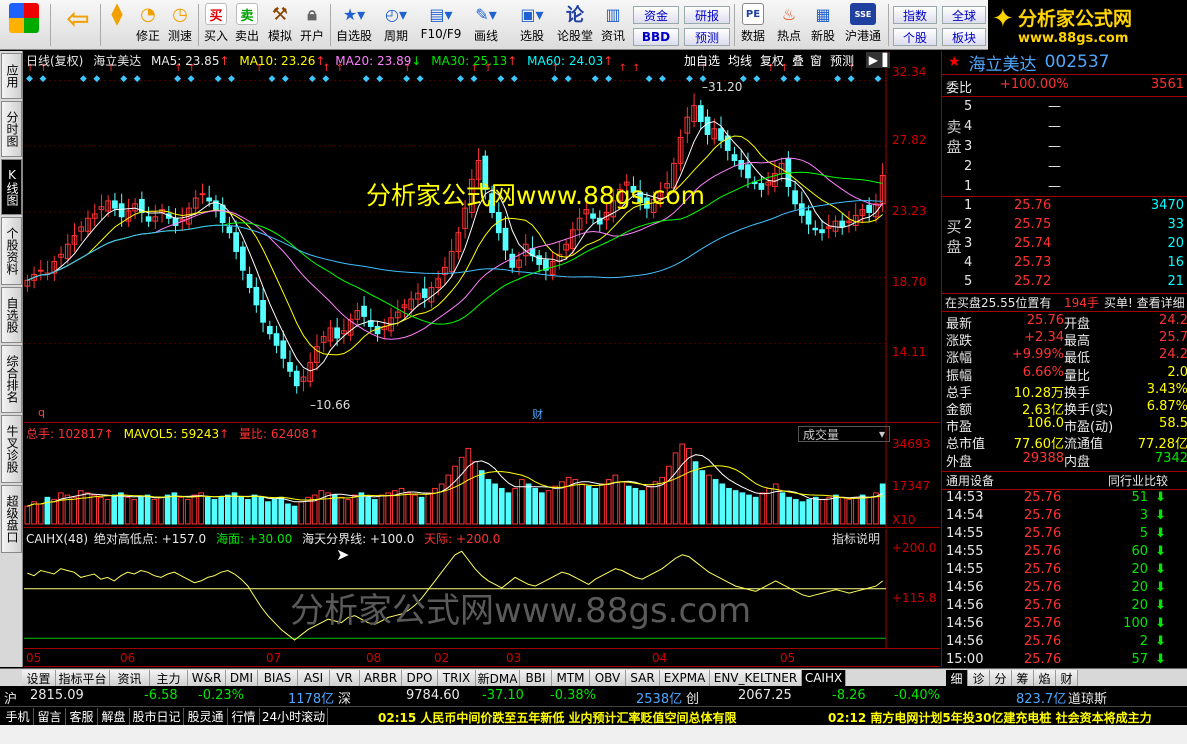  What do you see at coordinates (280, 25) in the screenshot?
I see `simulate-button: ⚒ 模拟` at bounding box center [280, 25].